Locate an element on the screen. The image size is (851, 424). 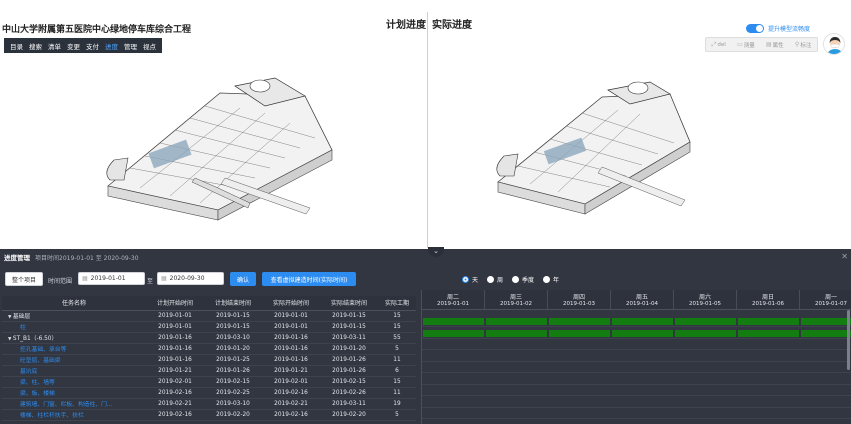
vertical-scrollbar is located at coordinates (848, 340).